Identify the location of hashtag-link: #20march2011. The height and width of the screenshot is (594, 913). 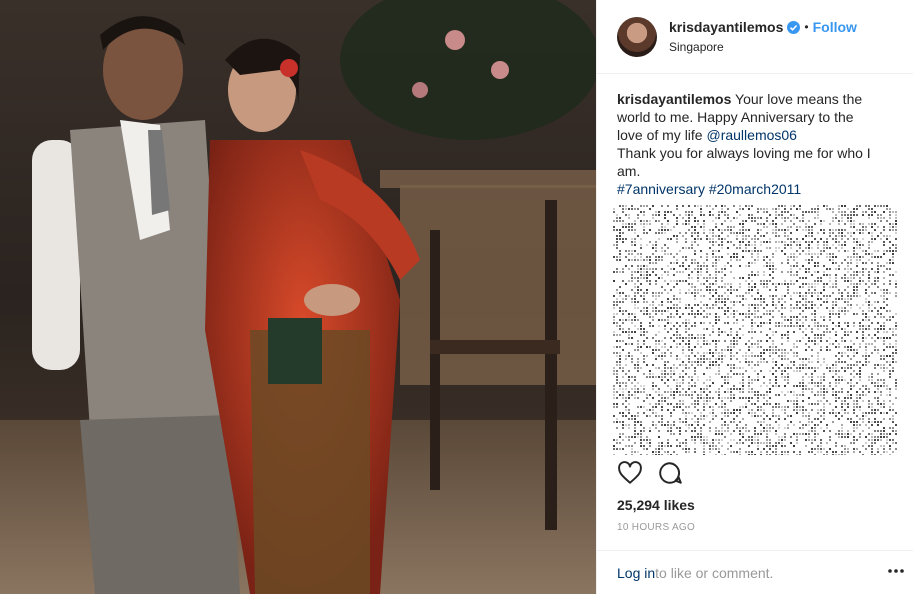
(755, 189).